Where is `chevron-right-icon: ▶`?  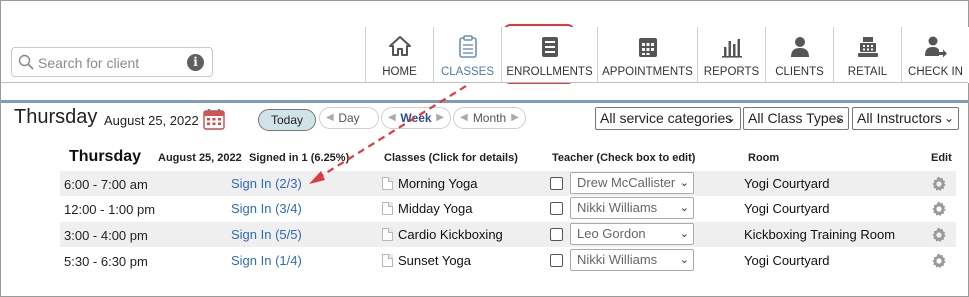 chevron-right-icon: ▶ is located at coordinates (440, 117).